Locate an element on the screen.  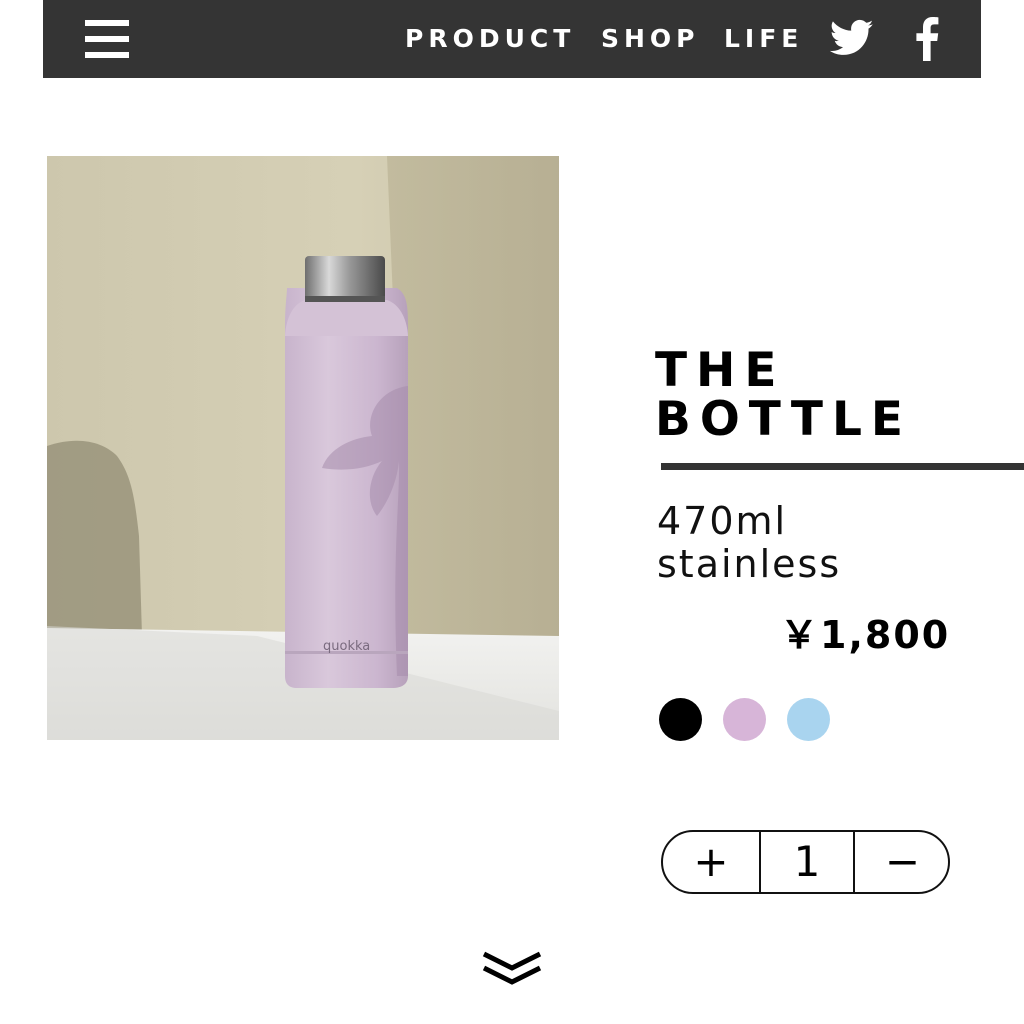
color-swatch-black is located at coordinates (680, 719).